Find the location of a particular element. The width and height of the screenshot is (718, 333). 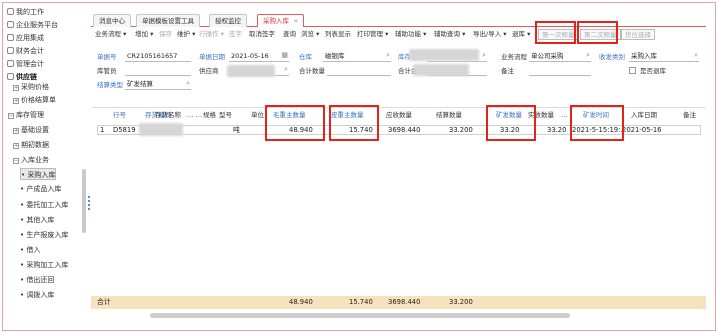

dispatch-field: 采购入库 ⌕ is located at coordinates (664, 56).